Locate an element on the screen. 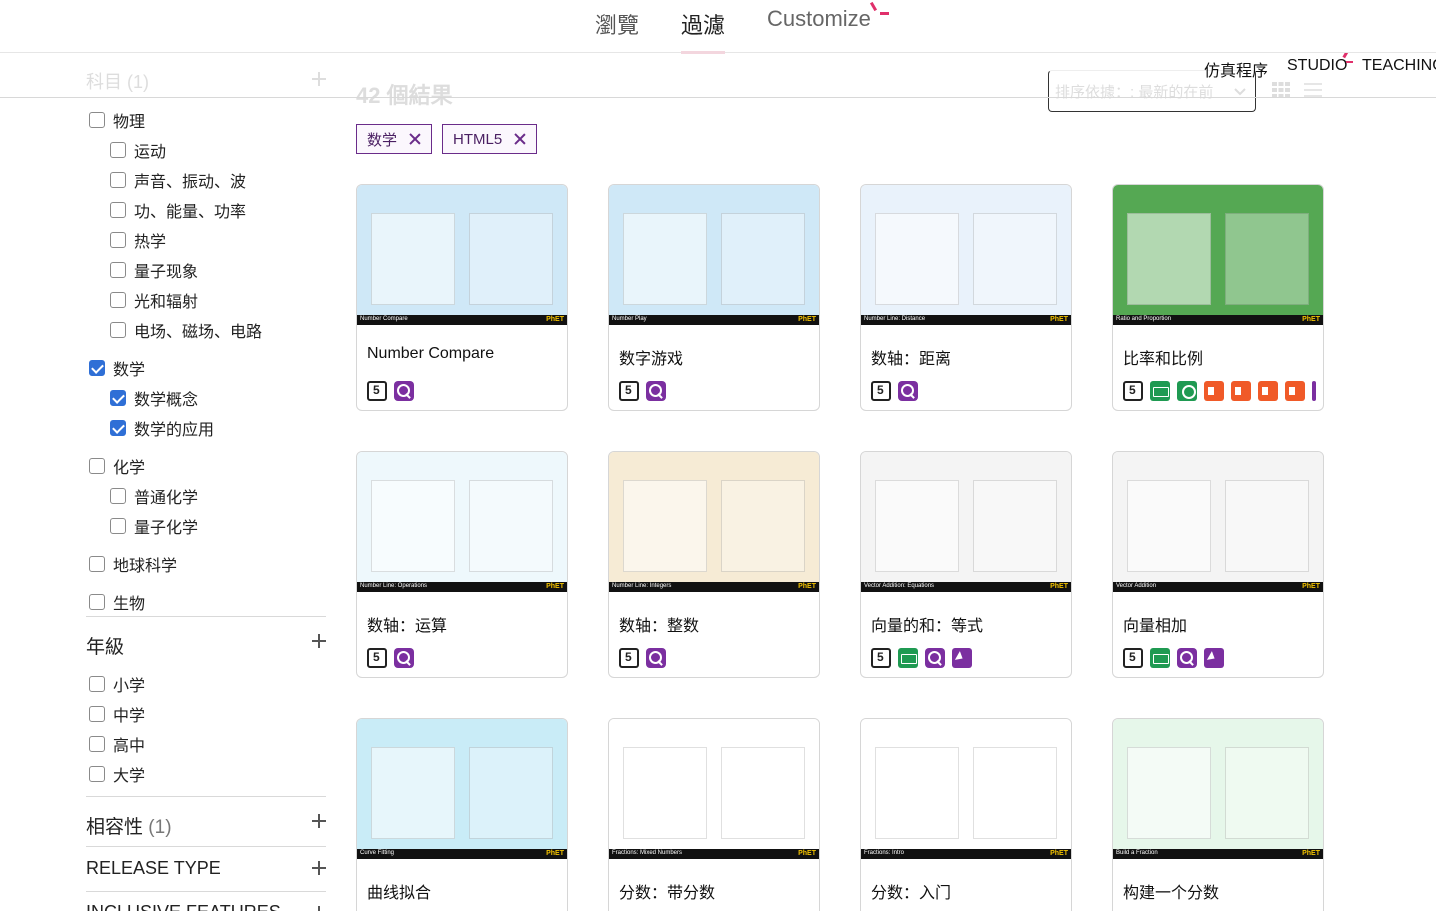 This screenshot has height=911, width=1436. subject-filter-option: 普通化学 is located at coordinates (154, 496).